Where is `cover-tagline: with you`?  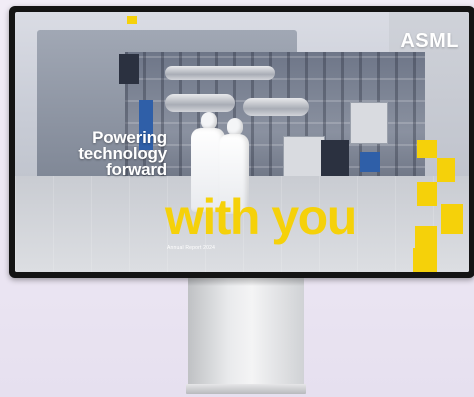 cover-tagline: with you is located at coordinates (261, 217).